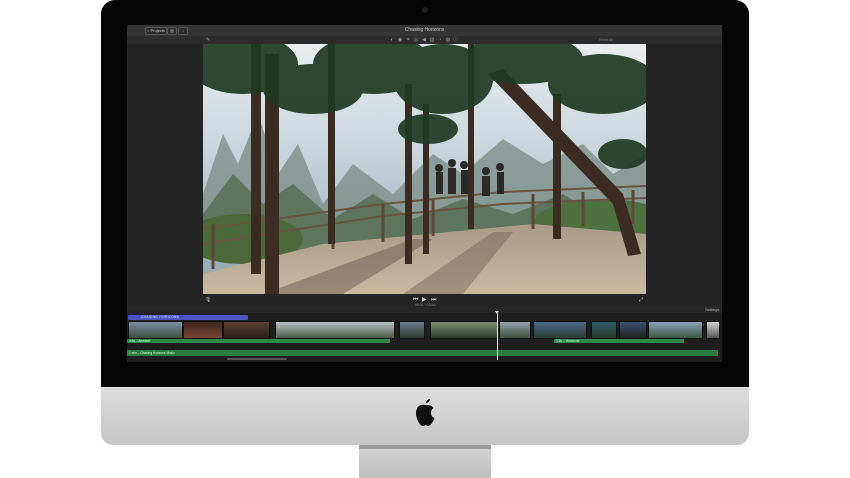 This screenshot has height=478, width=850. I want to click on audio-clip, so click(258, 341).